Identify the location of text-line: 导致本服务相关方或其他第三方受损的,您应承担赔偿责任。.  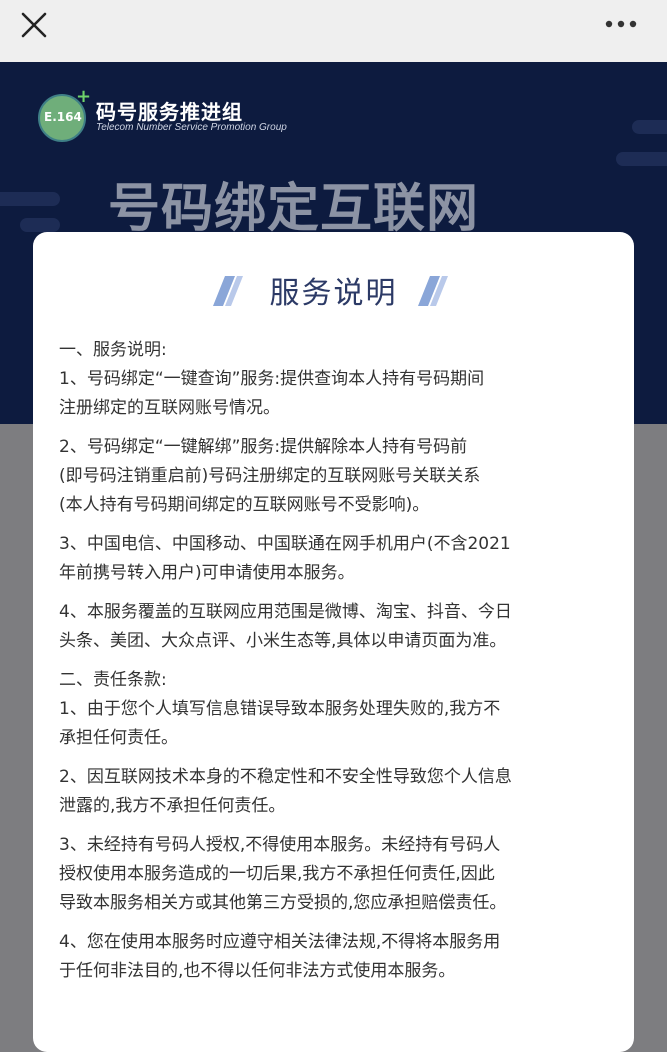
(283, 903).